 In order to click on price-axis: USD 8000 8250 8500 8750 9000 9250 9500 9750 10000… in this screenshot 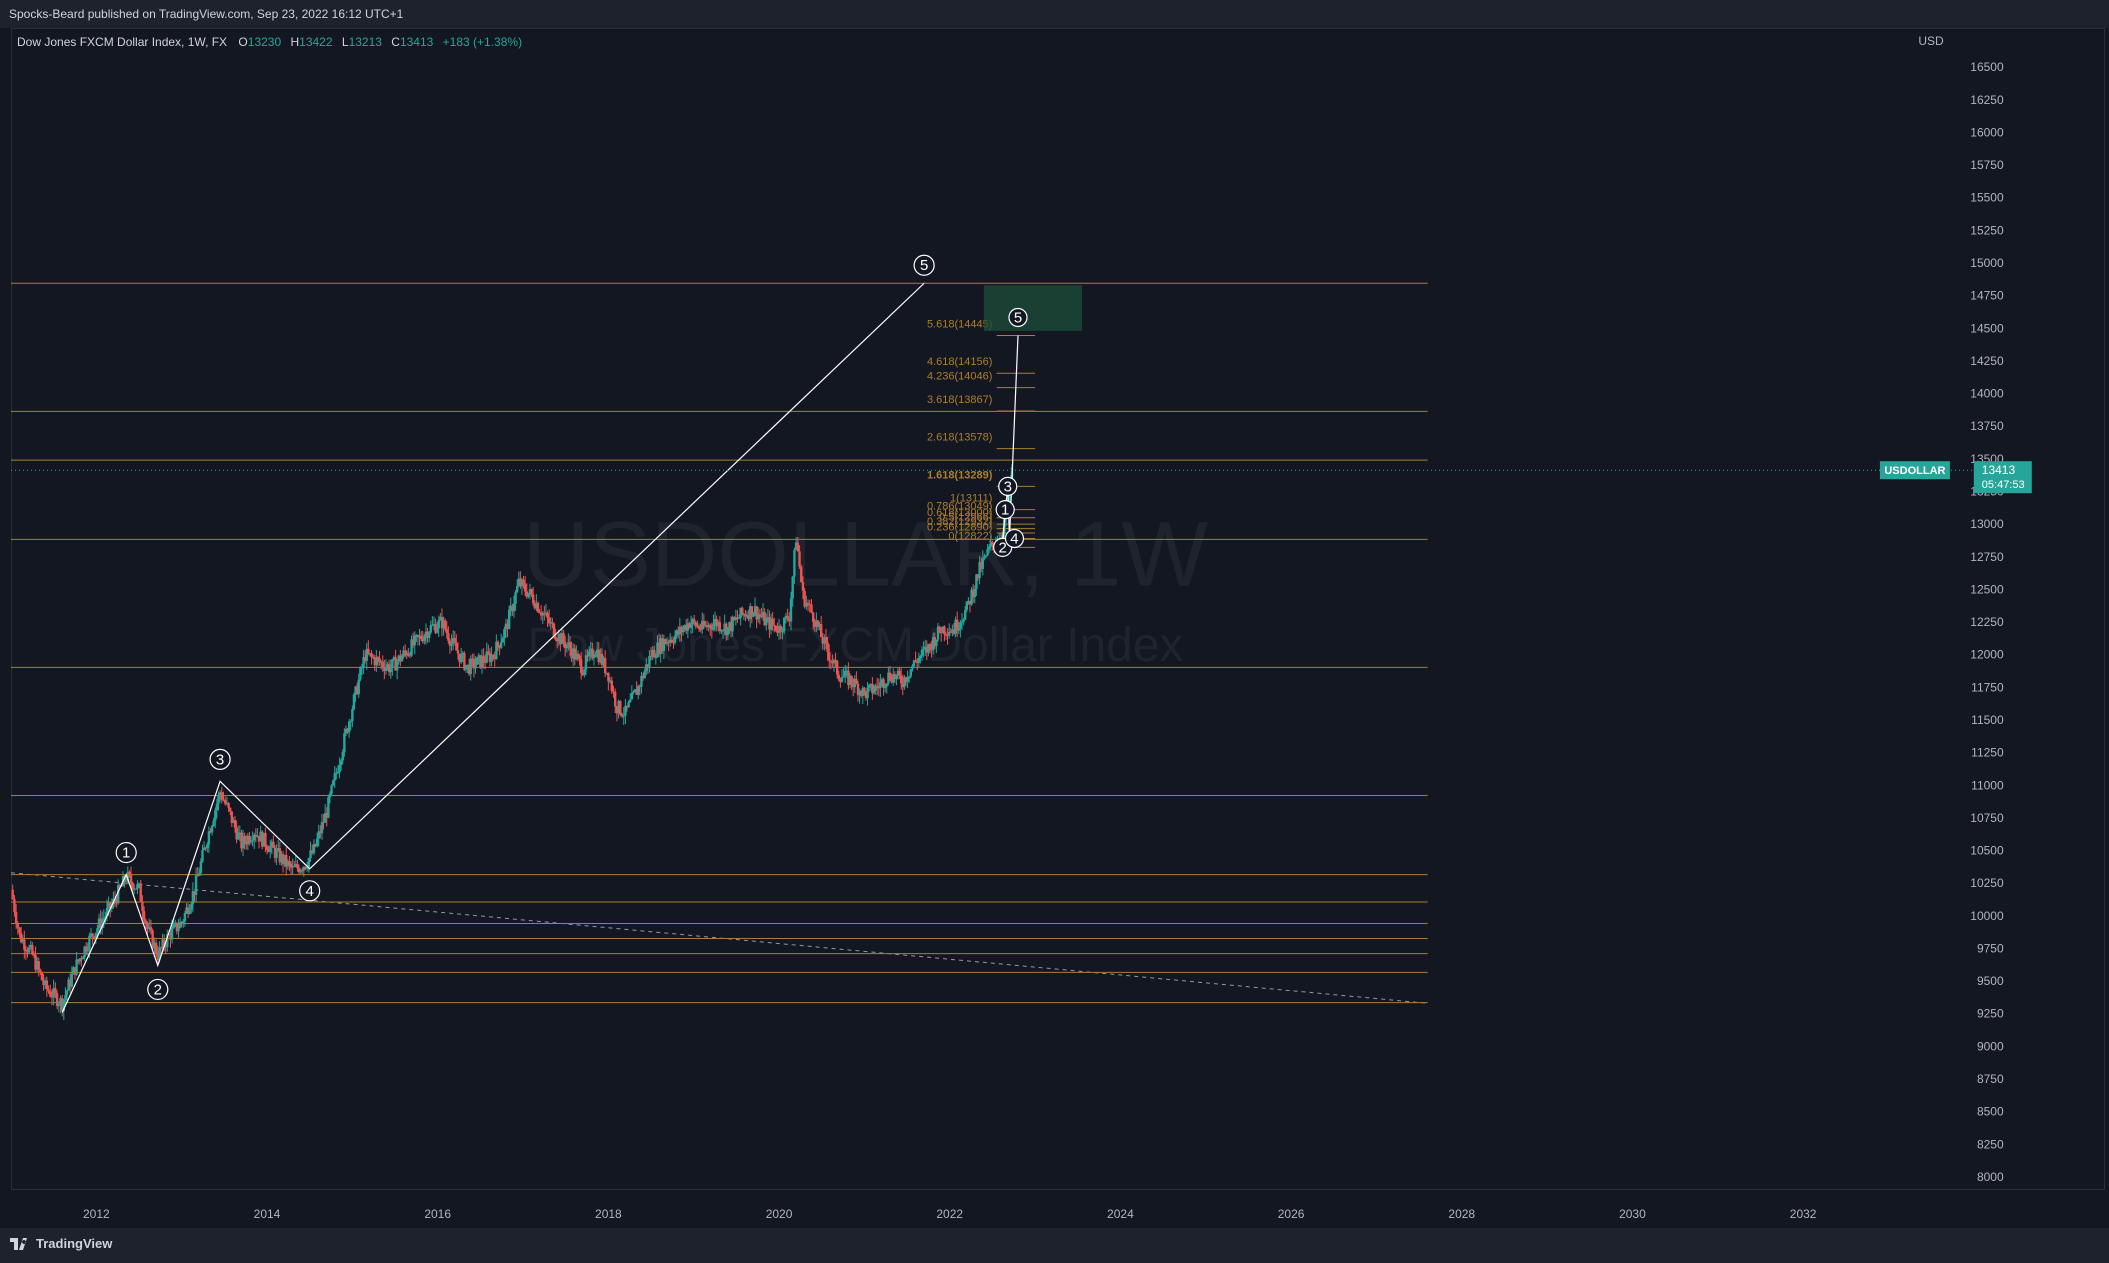, I will do `click(1961, 609)`.